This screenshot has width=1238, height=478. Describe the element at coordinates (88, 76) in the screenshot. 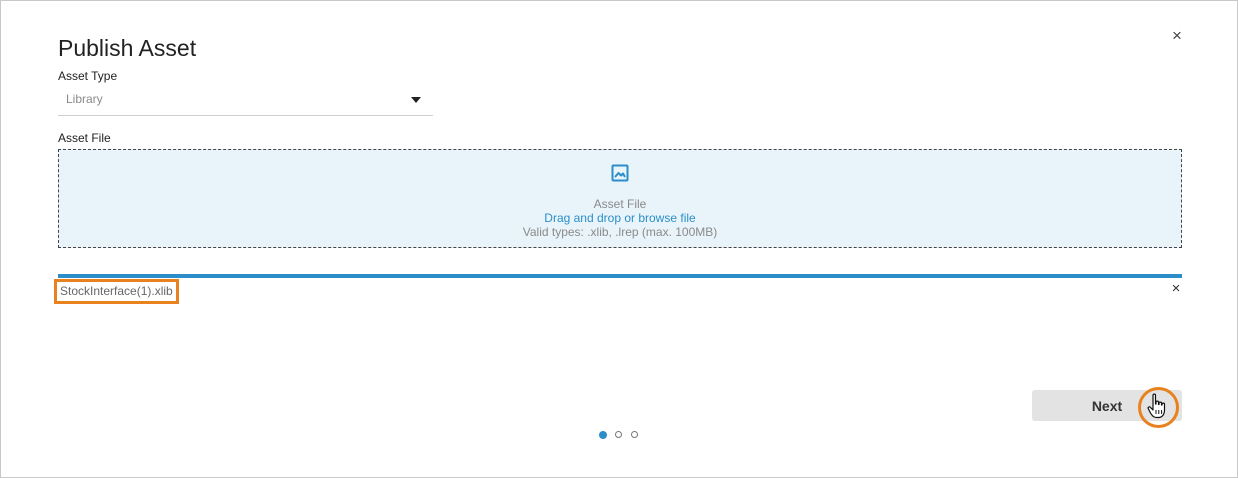

I see `asset-type-label: Asset Type` at that location.